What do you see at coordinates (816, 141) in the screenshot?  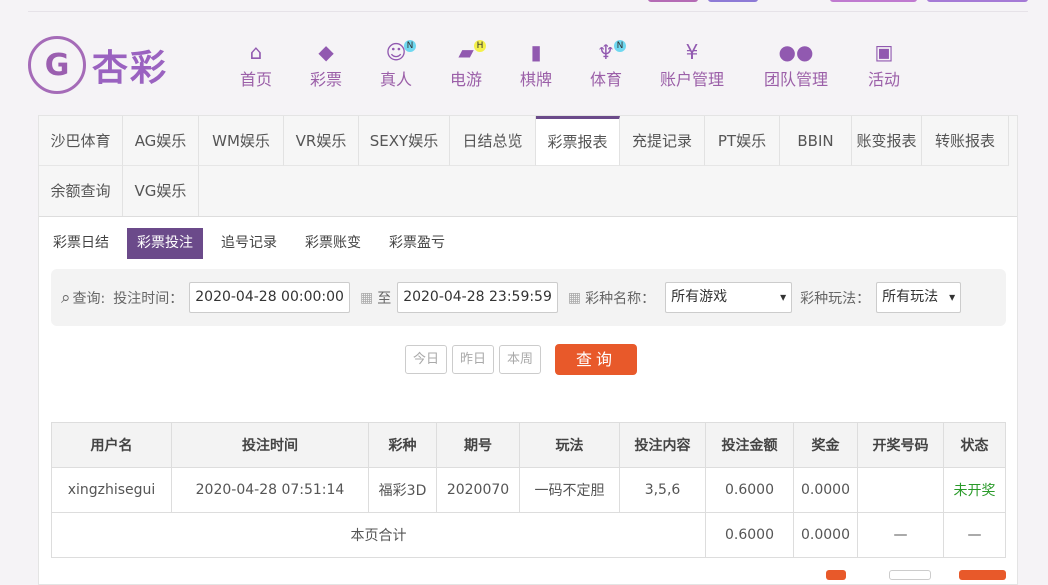 I see `tab-bbin: BBIN` at bounding box center [816, 141].